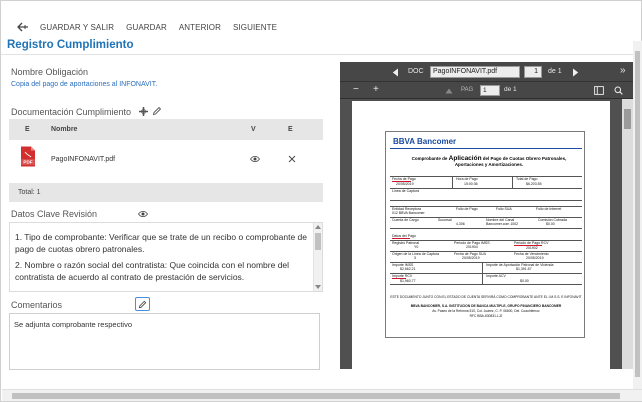  What do you see at coordinates (405, 220) in the screenshot?
I see `receipt-cuenta-label: Cuenta de Cargo` at bounding box center [405, 220].